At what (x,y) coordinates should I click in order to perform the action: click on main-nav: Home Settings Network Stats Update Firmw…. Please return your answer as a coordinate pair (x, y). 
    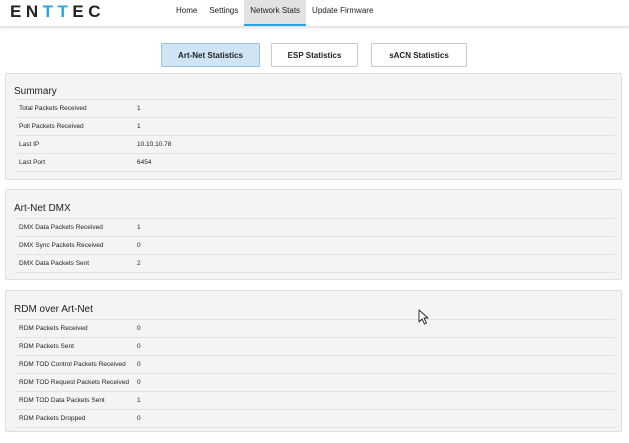
    Looking at the image, I should click on (274, 13).